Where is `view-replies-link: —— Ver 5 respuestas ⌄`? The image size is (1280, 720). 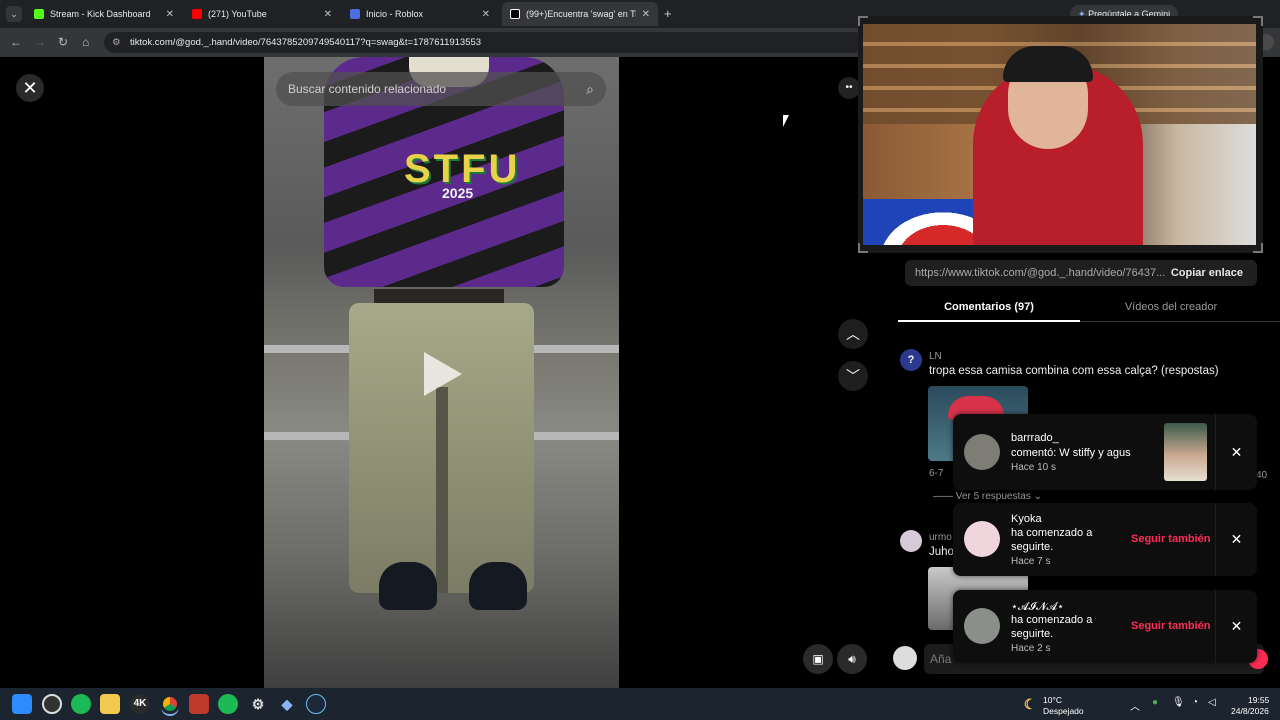
view-replies-link: —— Ver 5 respuestas ⌄ is located at coordinates (987, 496).